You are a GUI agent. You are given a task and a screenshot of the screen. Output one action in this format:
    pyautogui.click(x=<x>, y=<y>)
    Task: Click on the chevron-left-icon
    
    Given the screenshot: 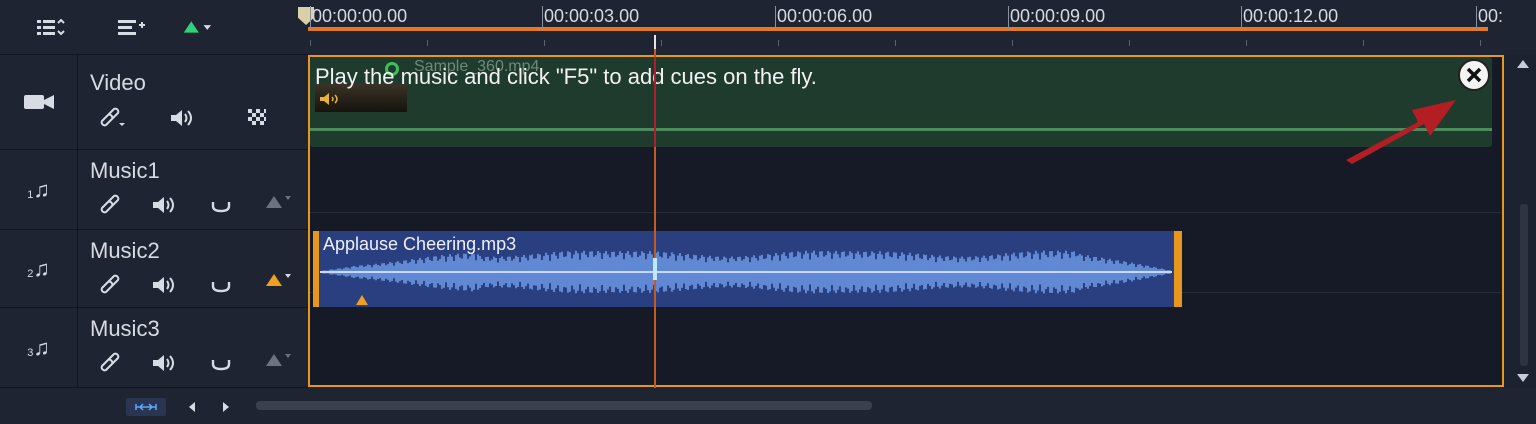 What is the action you would take?
    pyautogui.click(x=192, y=407)
    